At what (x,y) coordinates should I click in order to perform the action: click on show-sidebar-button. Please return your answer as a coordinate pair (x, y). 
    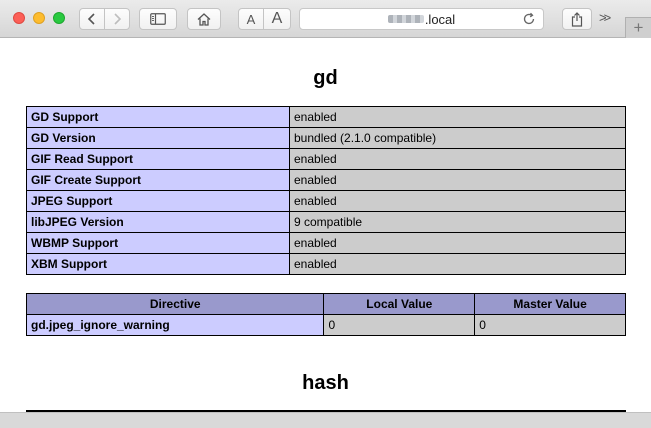
    Looking at the image, I should click on (158, 19).